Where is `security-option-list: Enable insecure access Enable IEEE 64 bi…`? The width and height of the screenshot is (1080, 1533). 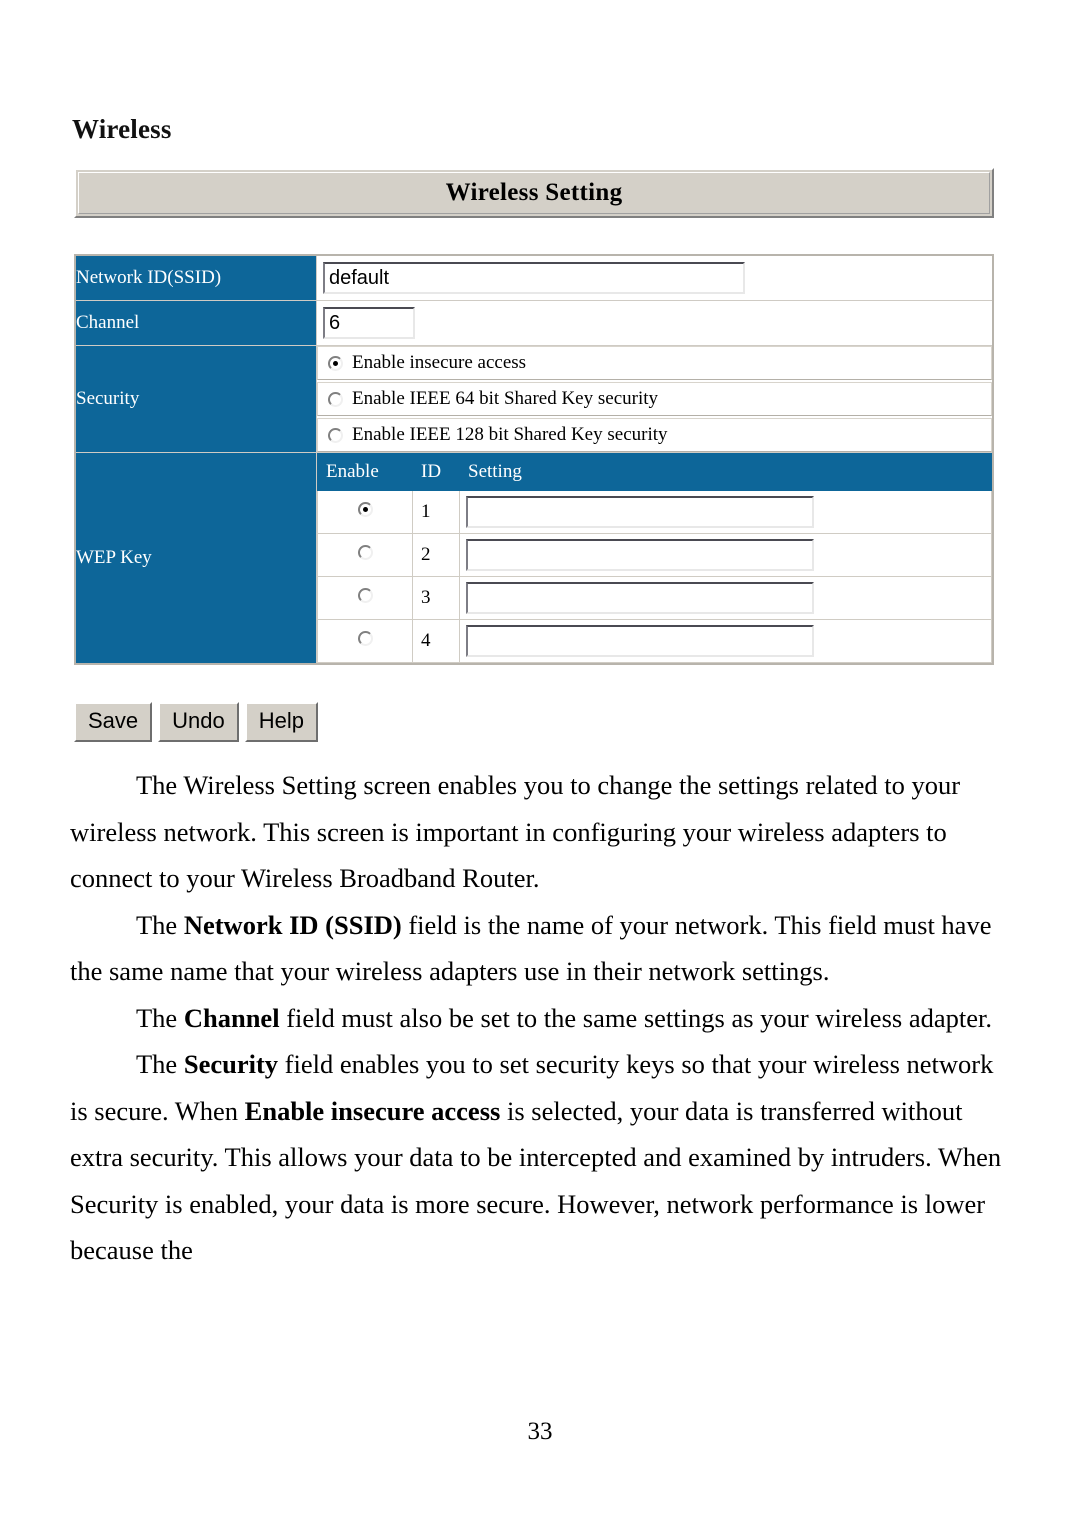 security-option-list: Enable insecure access Enable IEEE 64 bi… is located at coordinates (654, 399).